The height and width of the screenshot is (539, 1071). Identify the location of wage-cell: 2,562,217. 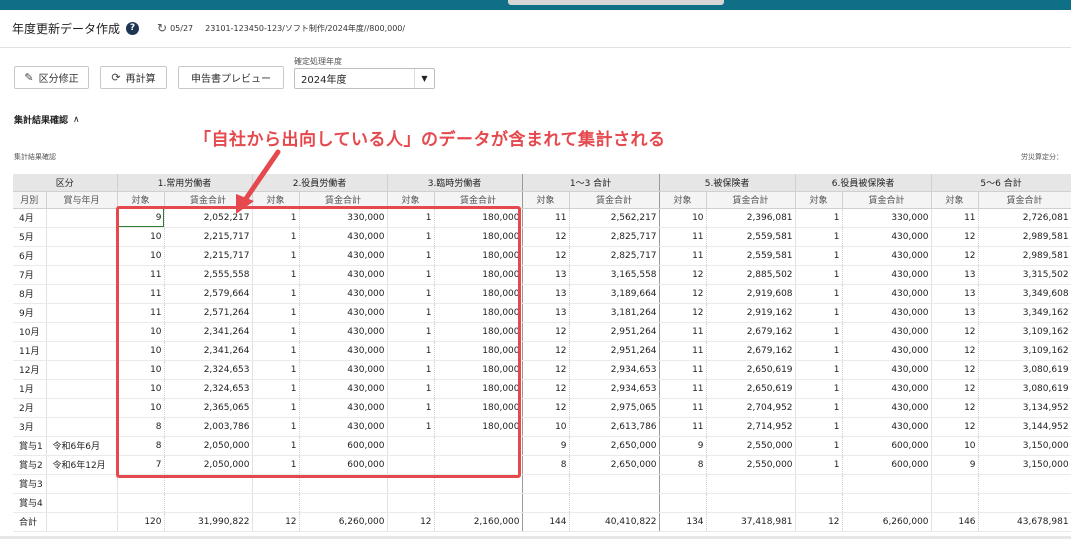
(614, 218).